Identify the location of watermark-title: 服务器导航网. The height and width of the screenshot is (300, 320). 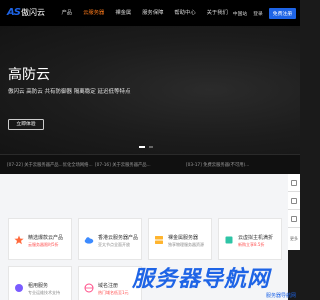
(201, 279).